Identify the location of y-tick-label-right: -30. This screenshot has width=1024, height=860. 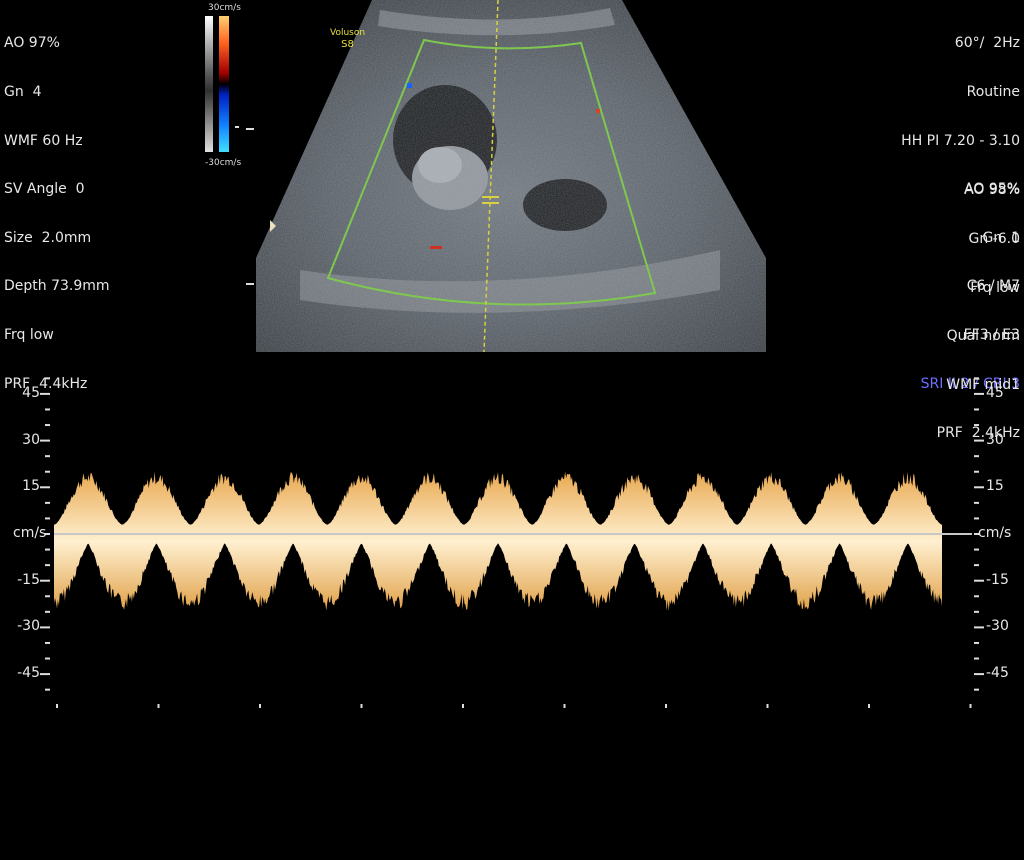
(997, 626).